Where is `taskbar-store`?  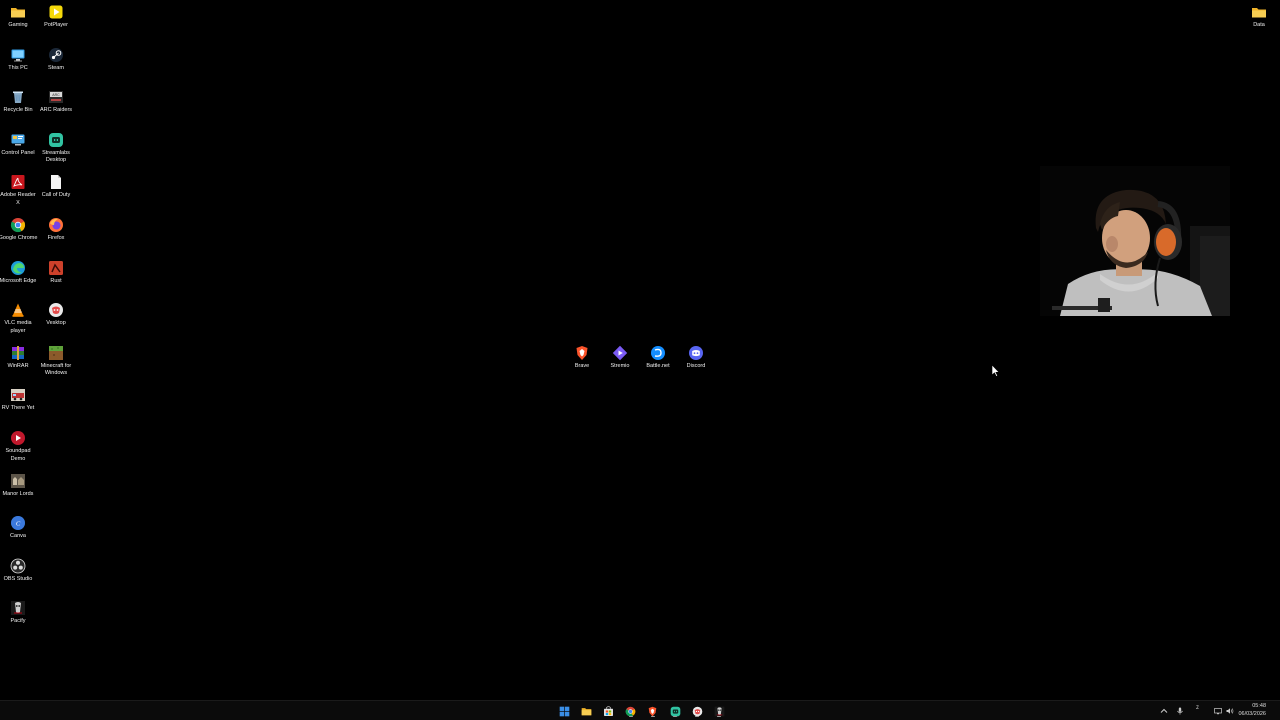 taskbar-store is located at coordinates (608, 711).